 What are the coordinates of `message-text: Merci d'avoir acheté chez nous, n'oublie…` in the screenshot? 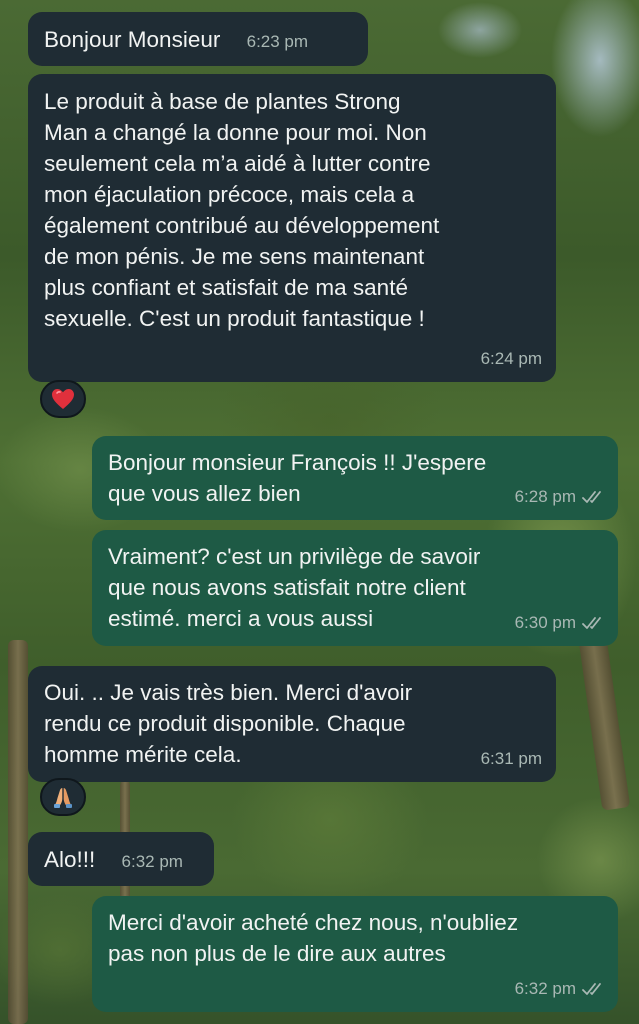 It's located at (313, 938).